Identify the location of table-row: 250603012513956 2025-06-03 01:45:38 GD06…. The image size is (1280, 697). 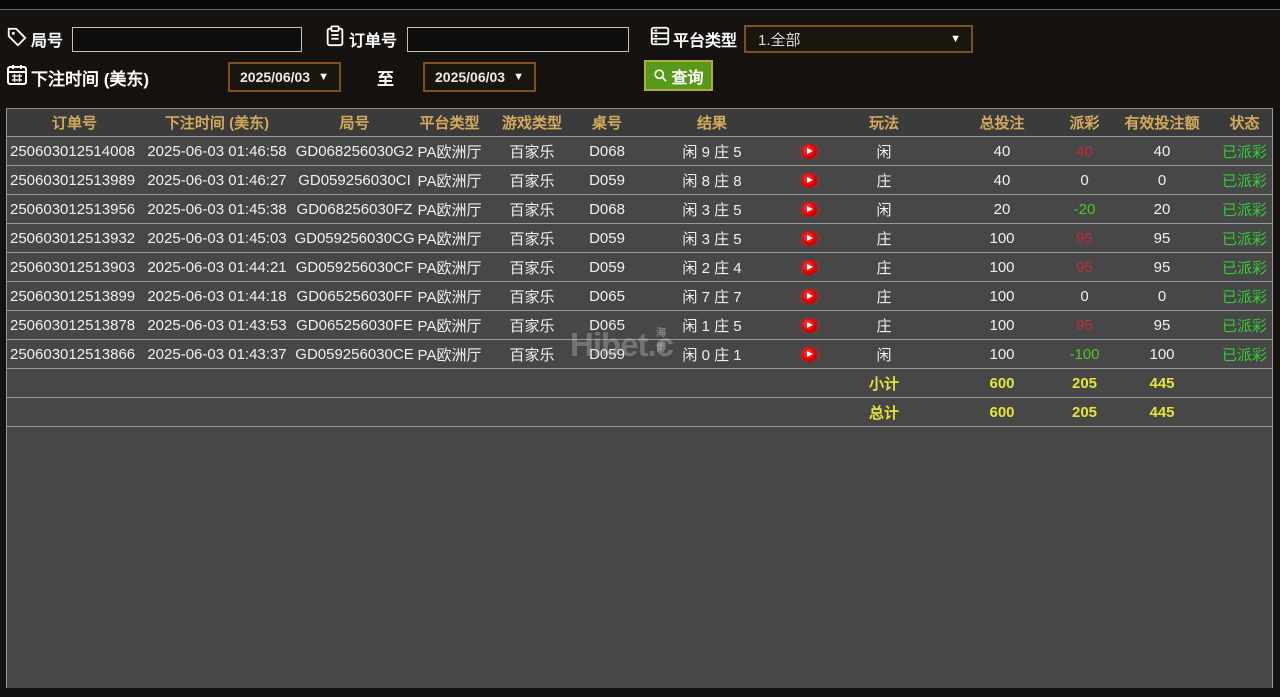
(639, 208).